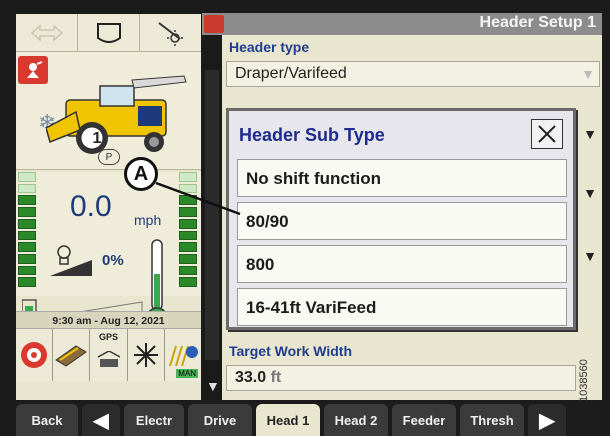 Image resolution: width=610 pixels, height=436 pixels. What do you see at coordinates (71, 260) in the screenshot?
I see `engine-icon` at bounding box center [71, 260].